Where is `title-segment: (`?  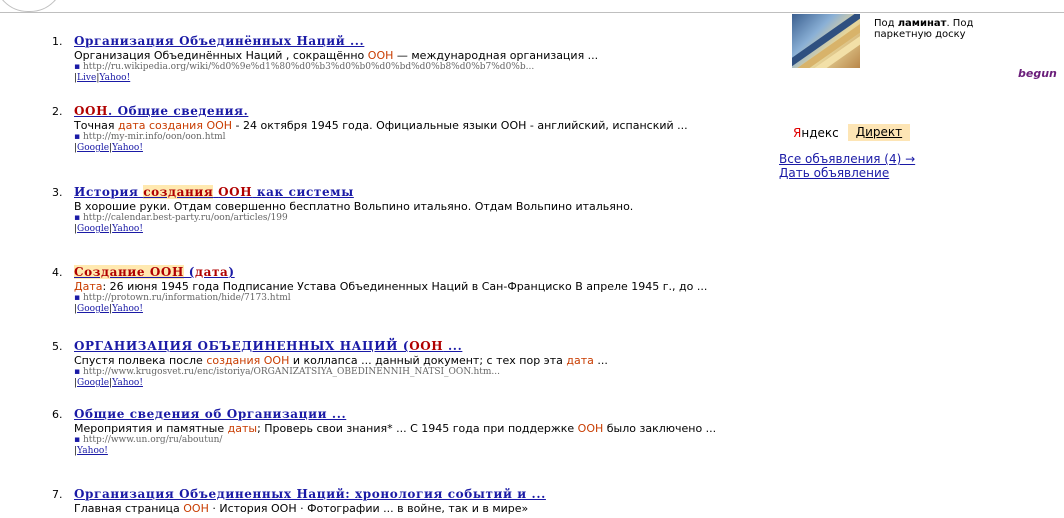 title-segment: ( is located at coordinates (189, 272).